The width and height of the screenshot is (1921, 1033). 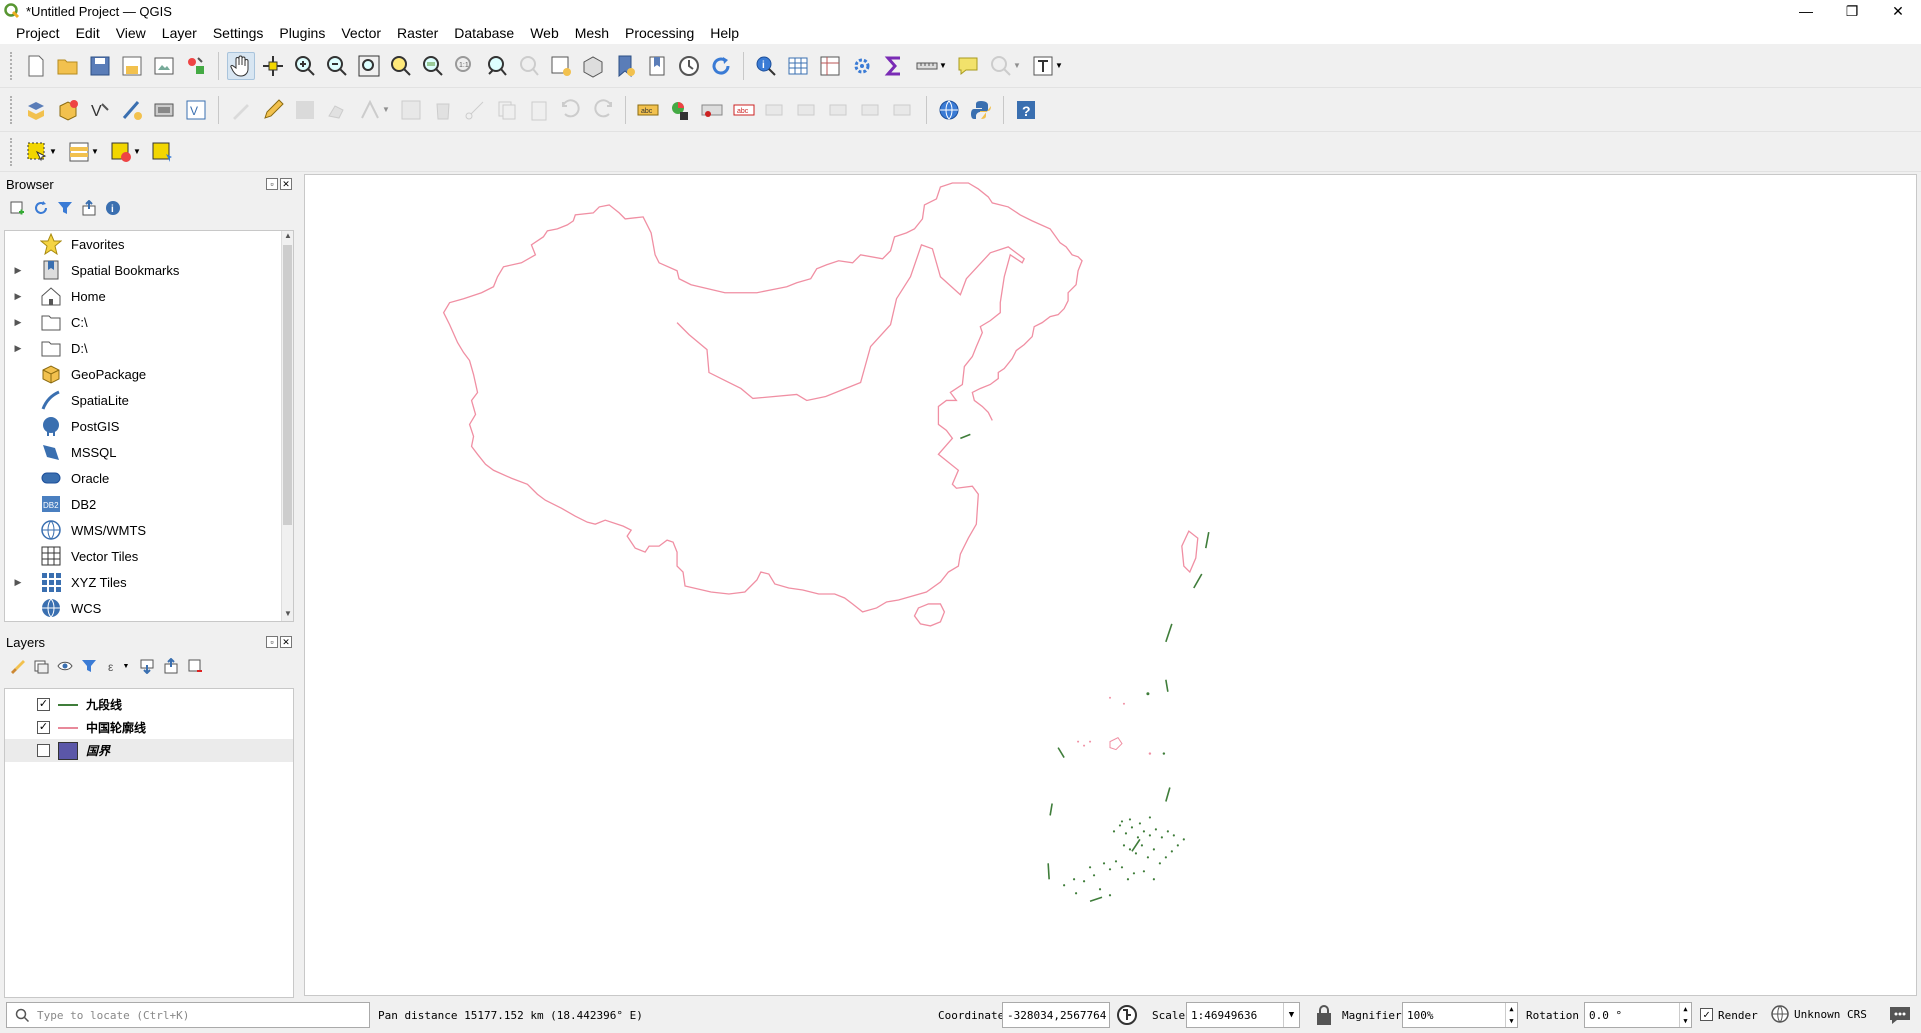 What do you see at coordinates (1900, 1015) in the screenshot?
I see `messages-button` at bounding box center [1900, 1015].